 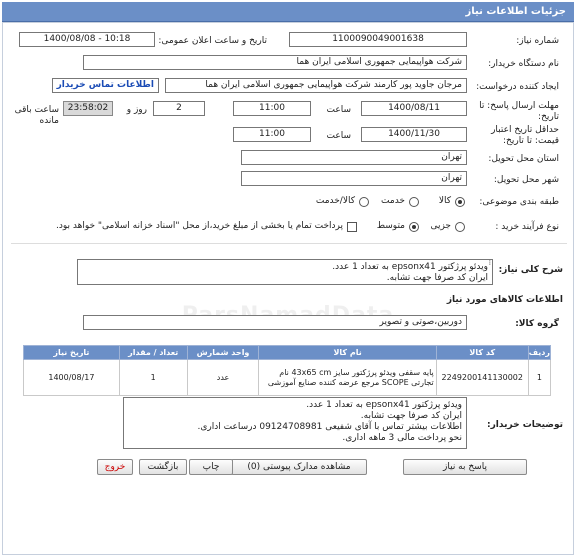 What do you see at coordinates (163, 467) in the screenshot?
I see `back-button: بازگشت` at bounding box center [163, 467].